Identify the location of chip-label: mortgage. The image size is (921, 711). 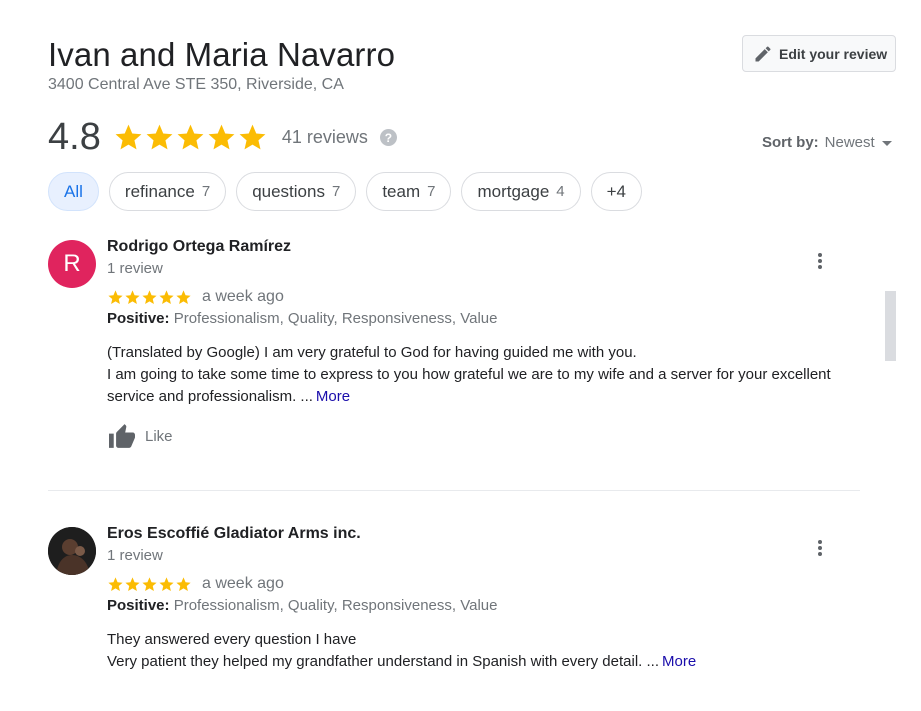
(513, 191).